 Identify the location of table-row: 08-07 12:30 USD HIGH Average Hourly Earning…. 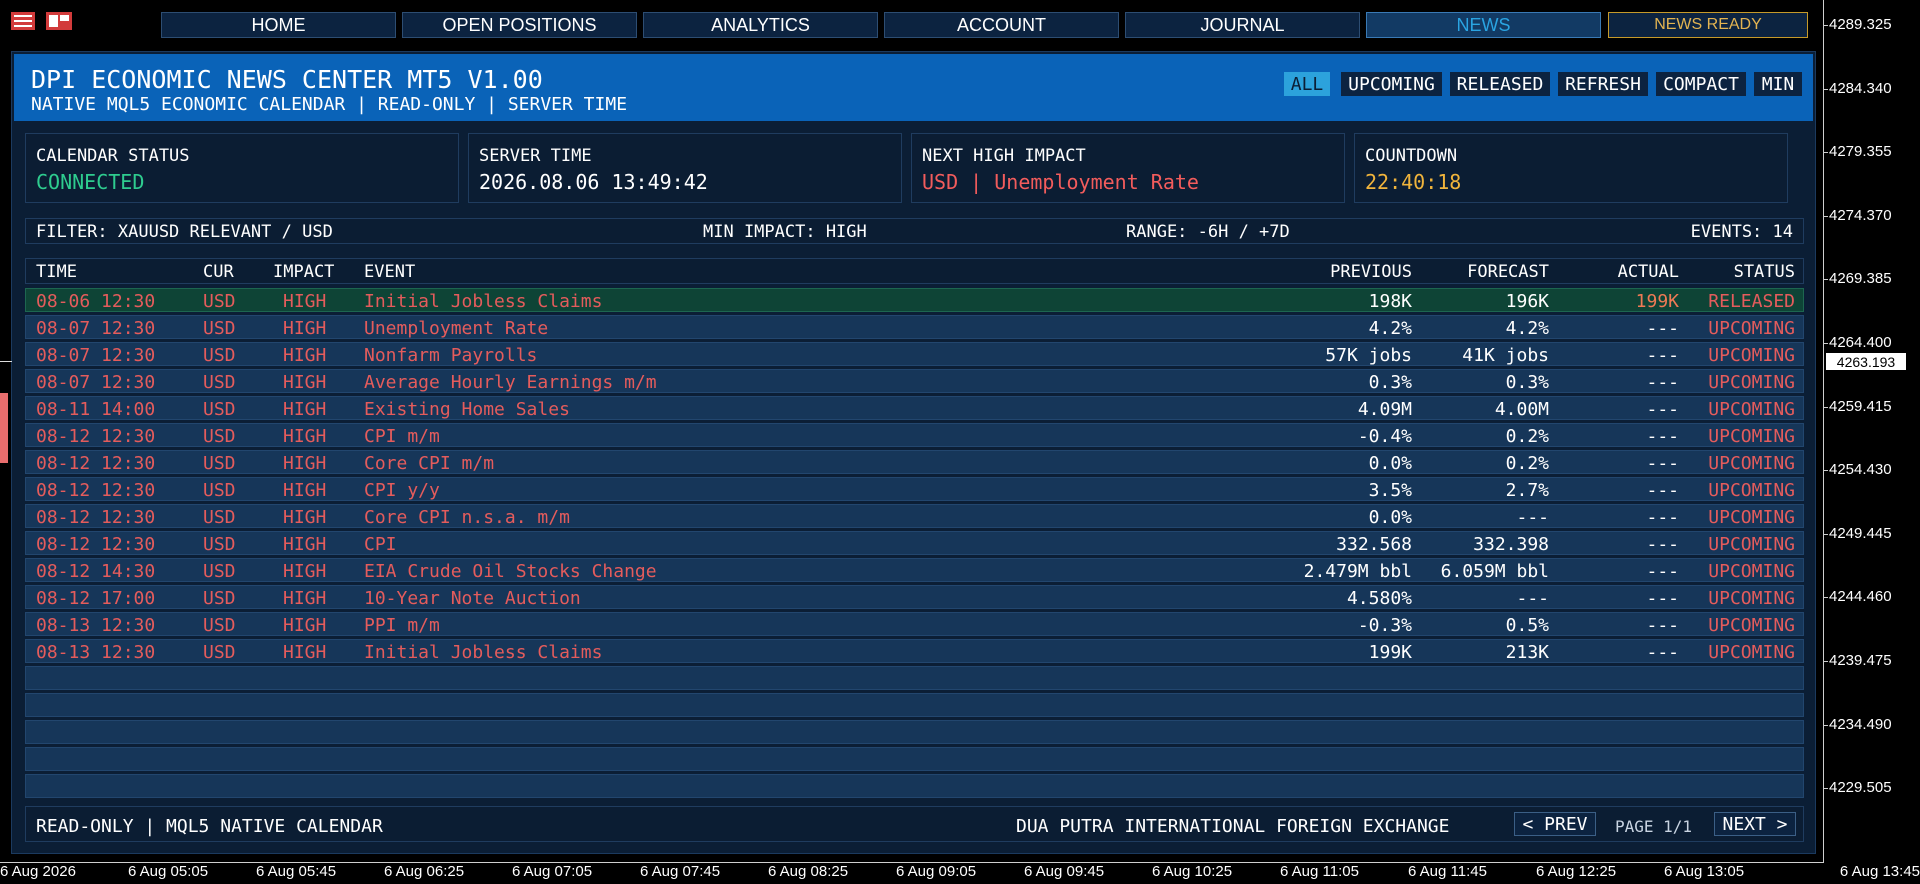
(914, 381).